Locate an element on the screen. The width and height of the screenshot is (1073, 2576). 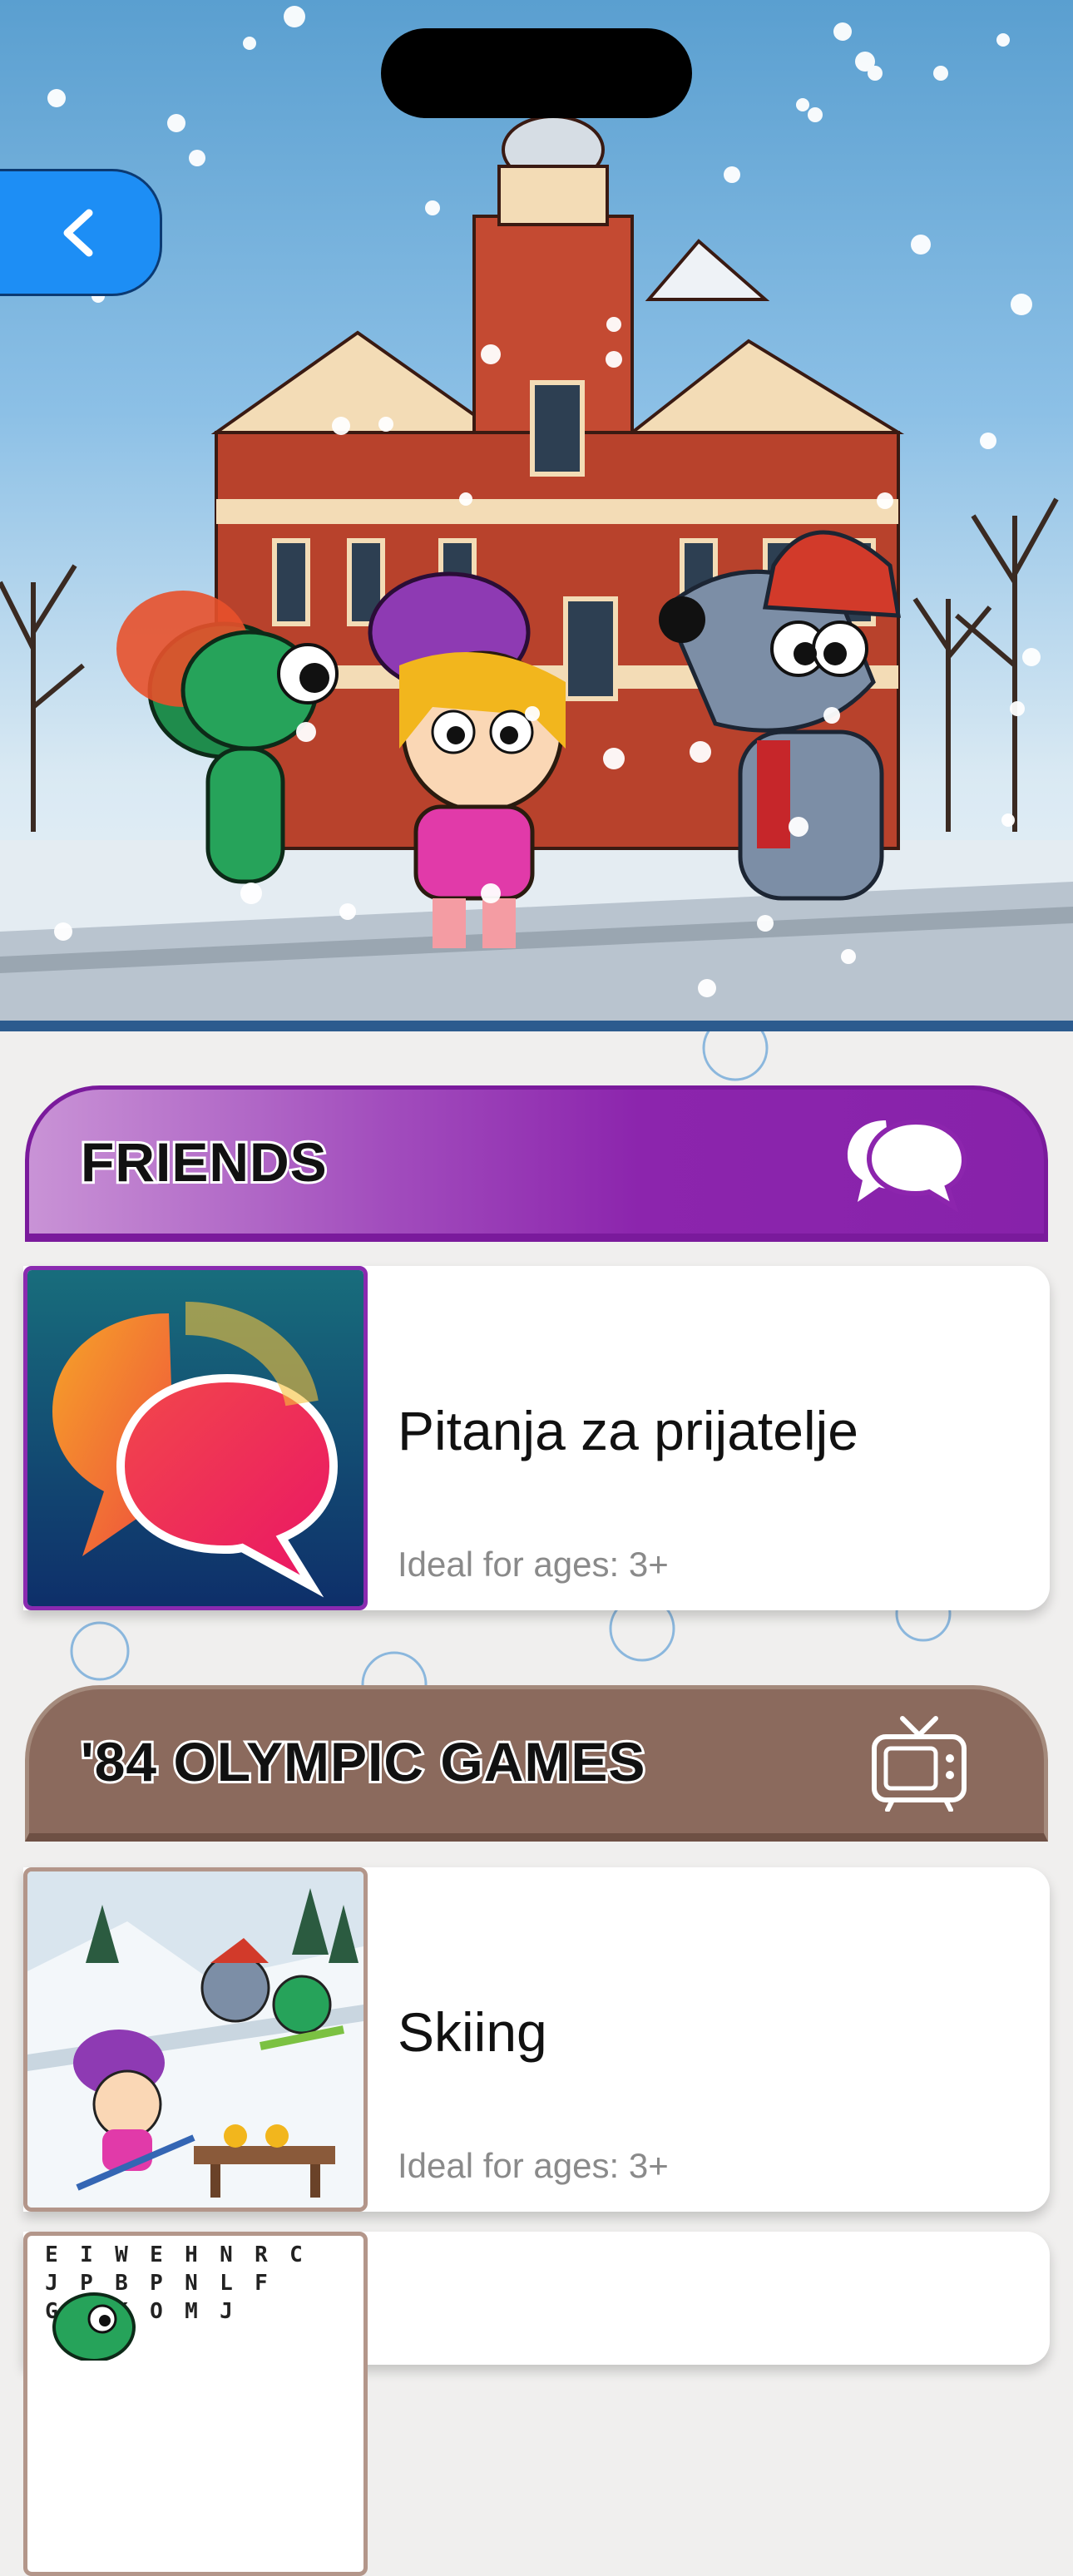
grid-letter: I is located at coordinates (86, 2254).